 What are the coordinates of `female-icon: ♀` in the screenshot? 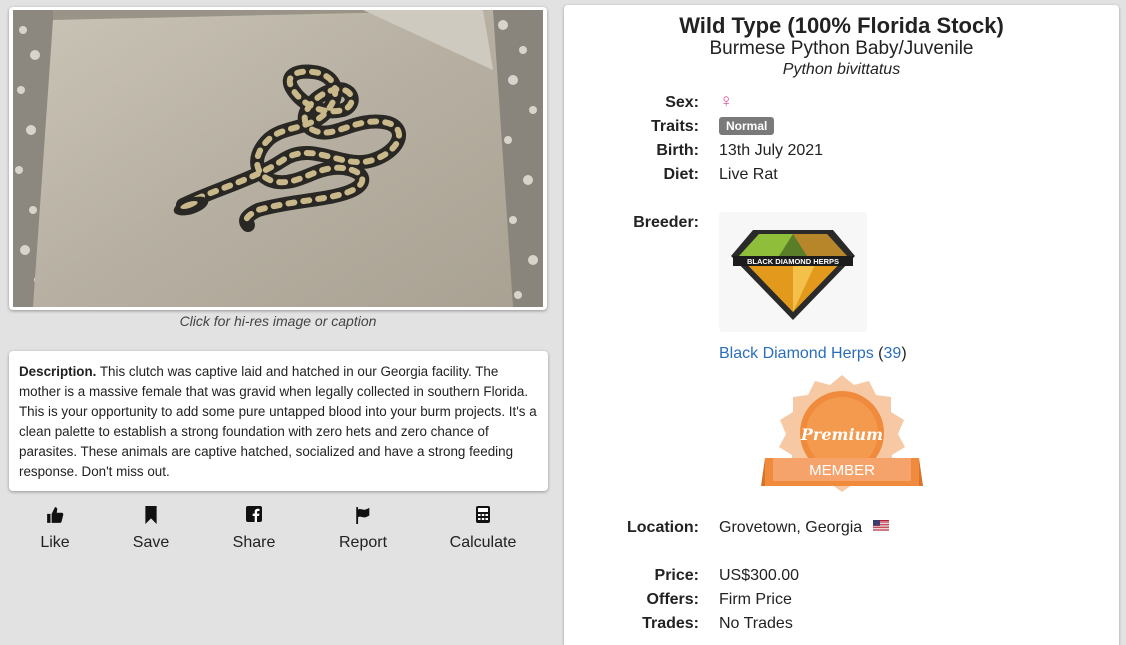 It's located at (726, 101).